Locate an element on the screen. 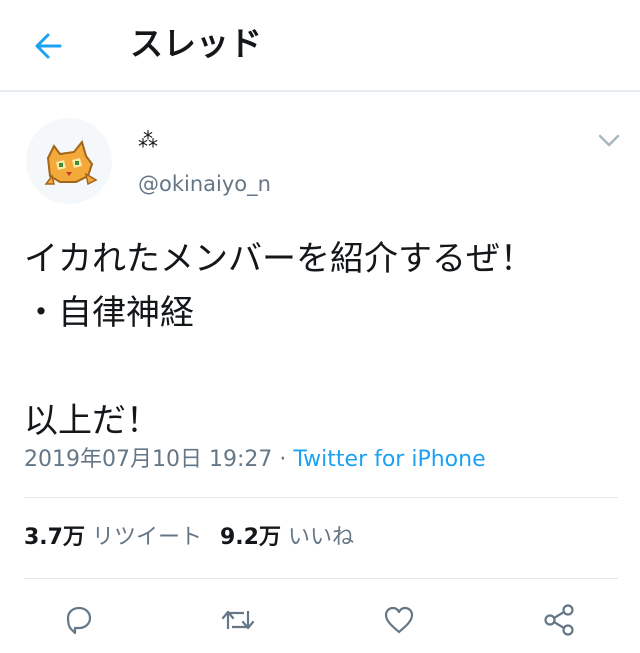 This screenshot has height=653, width=640. retweet-button is located at coordinates (238, 620).